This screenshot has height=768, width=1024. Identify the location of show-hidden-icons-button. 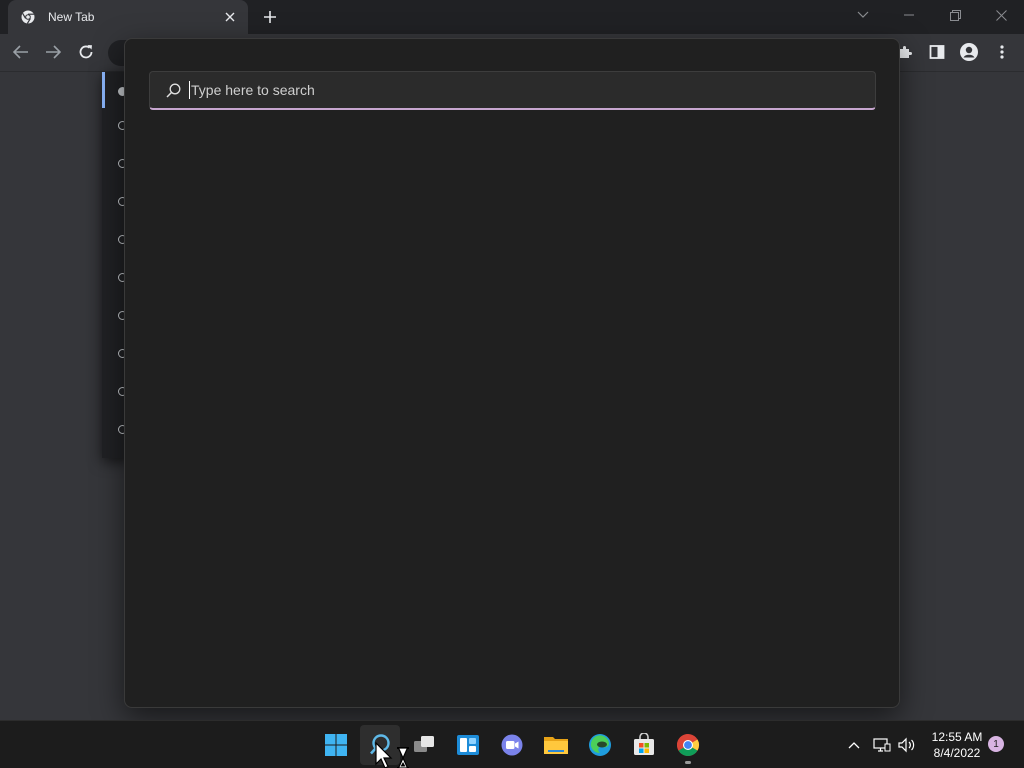
(854, 744).